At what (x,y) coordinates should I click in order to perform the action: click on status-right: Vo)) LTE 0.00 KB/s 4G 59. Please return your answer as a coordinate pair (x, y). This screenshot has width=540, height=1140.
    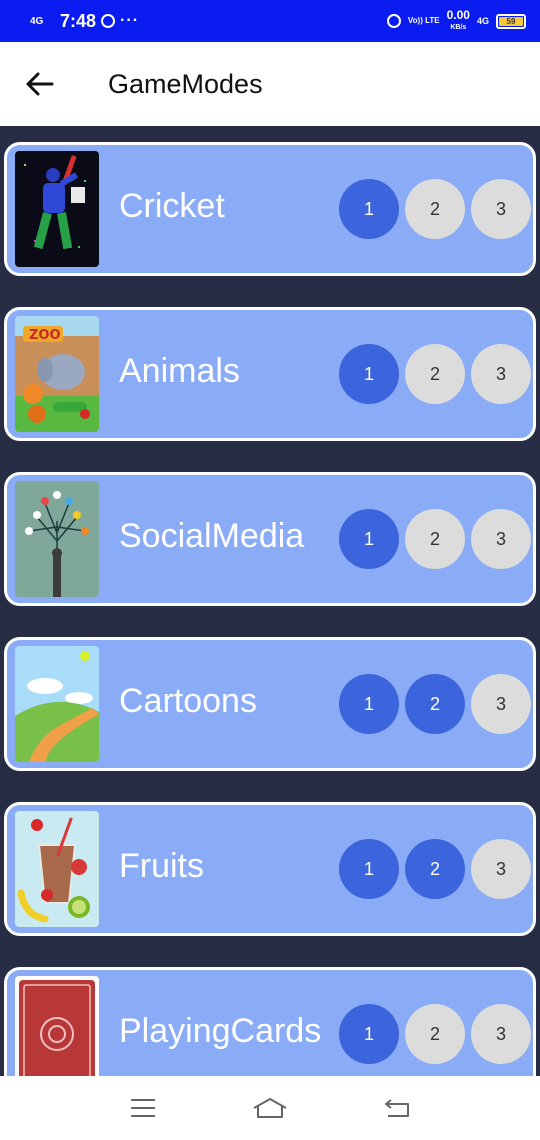
    Looking at the image, I should click on (456, 20).